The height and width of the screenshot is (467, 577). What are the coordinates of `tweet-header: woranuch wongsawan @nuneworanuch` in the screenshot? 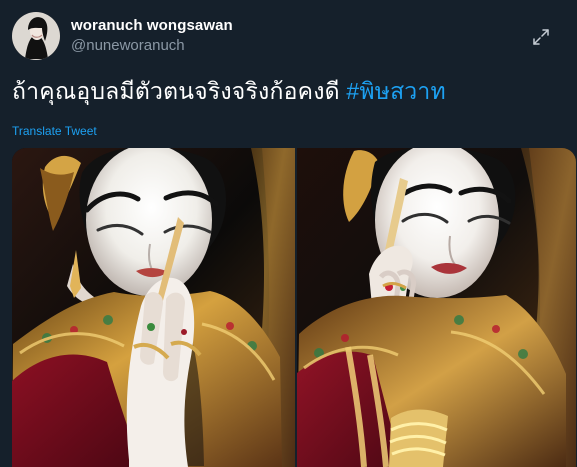 It's located at (282, 37).